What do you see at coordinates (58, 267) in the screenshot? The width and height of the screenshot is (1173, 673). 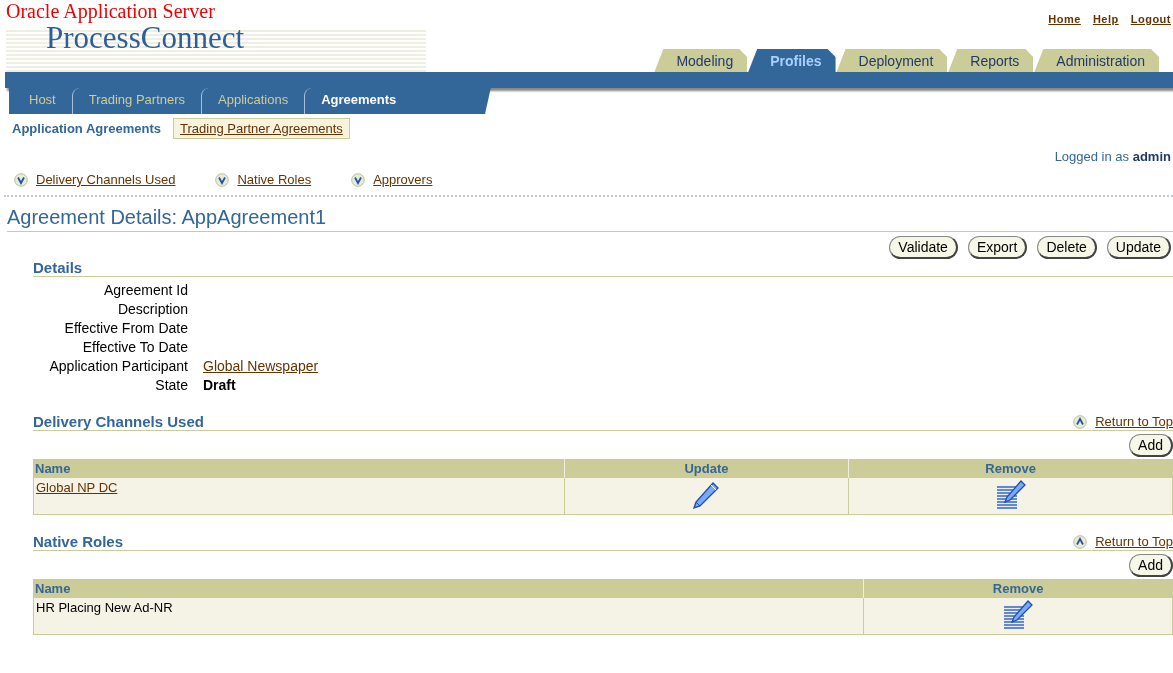 I see `section-title: Details` at bounding box center [58, 267].